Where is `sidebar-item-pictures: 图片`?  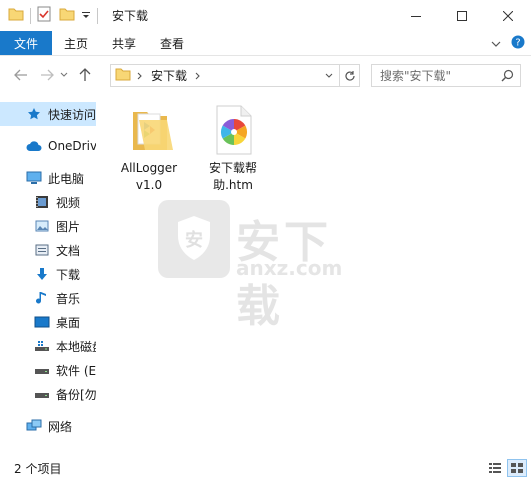
sidebar-item-pictures: 图片 is located at coordinates (48, 226).